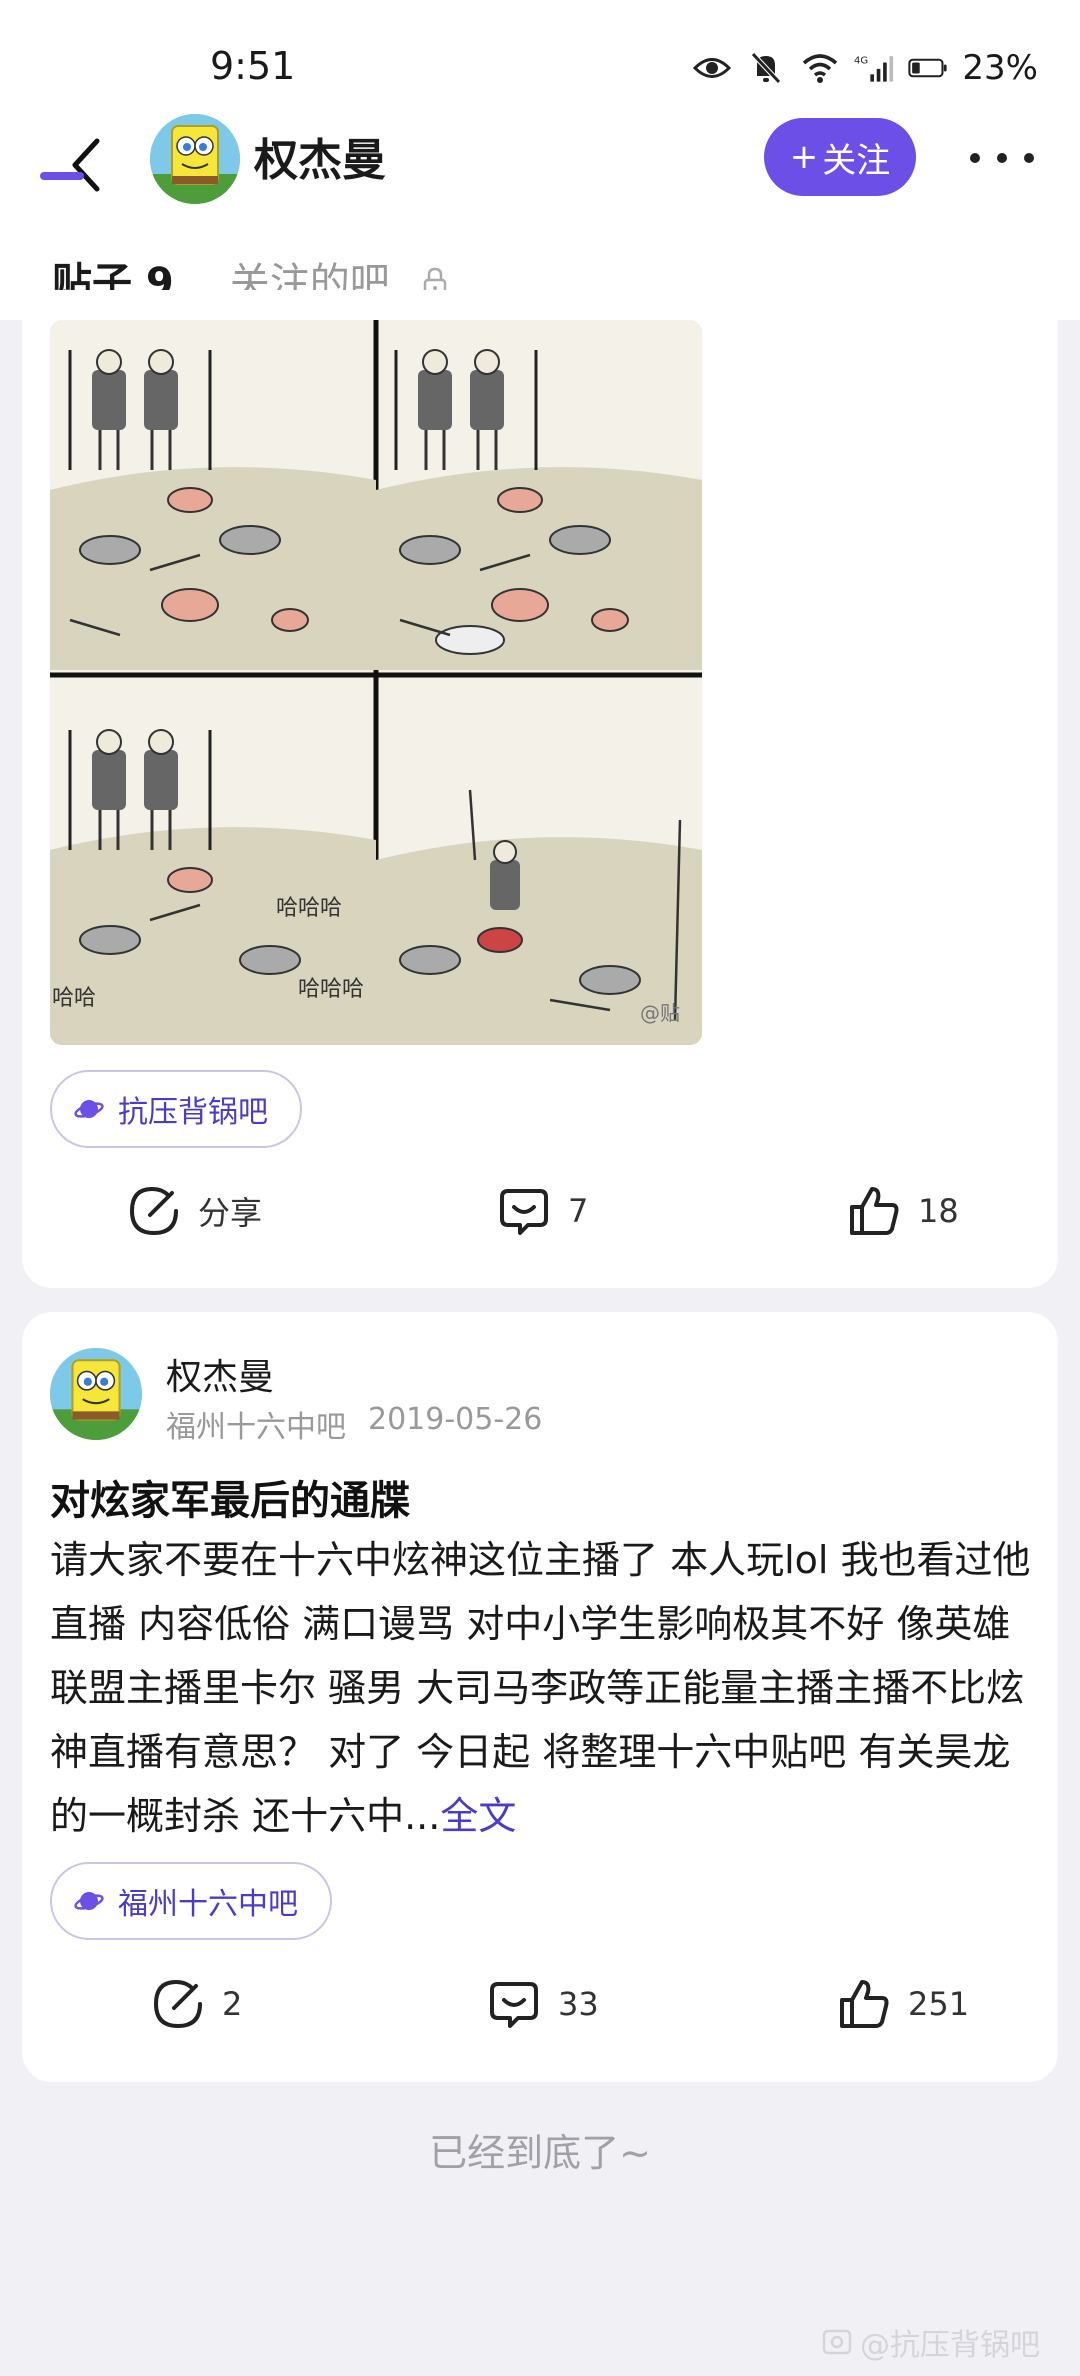 Image resolution: width=1080 pixels, height=2376 pixels. Describe the element at coordinates (540, 2153) in the screenshot. I see `end-of-list-note: 已经到底了~` at that location.